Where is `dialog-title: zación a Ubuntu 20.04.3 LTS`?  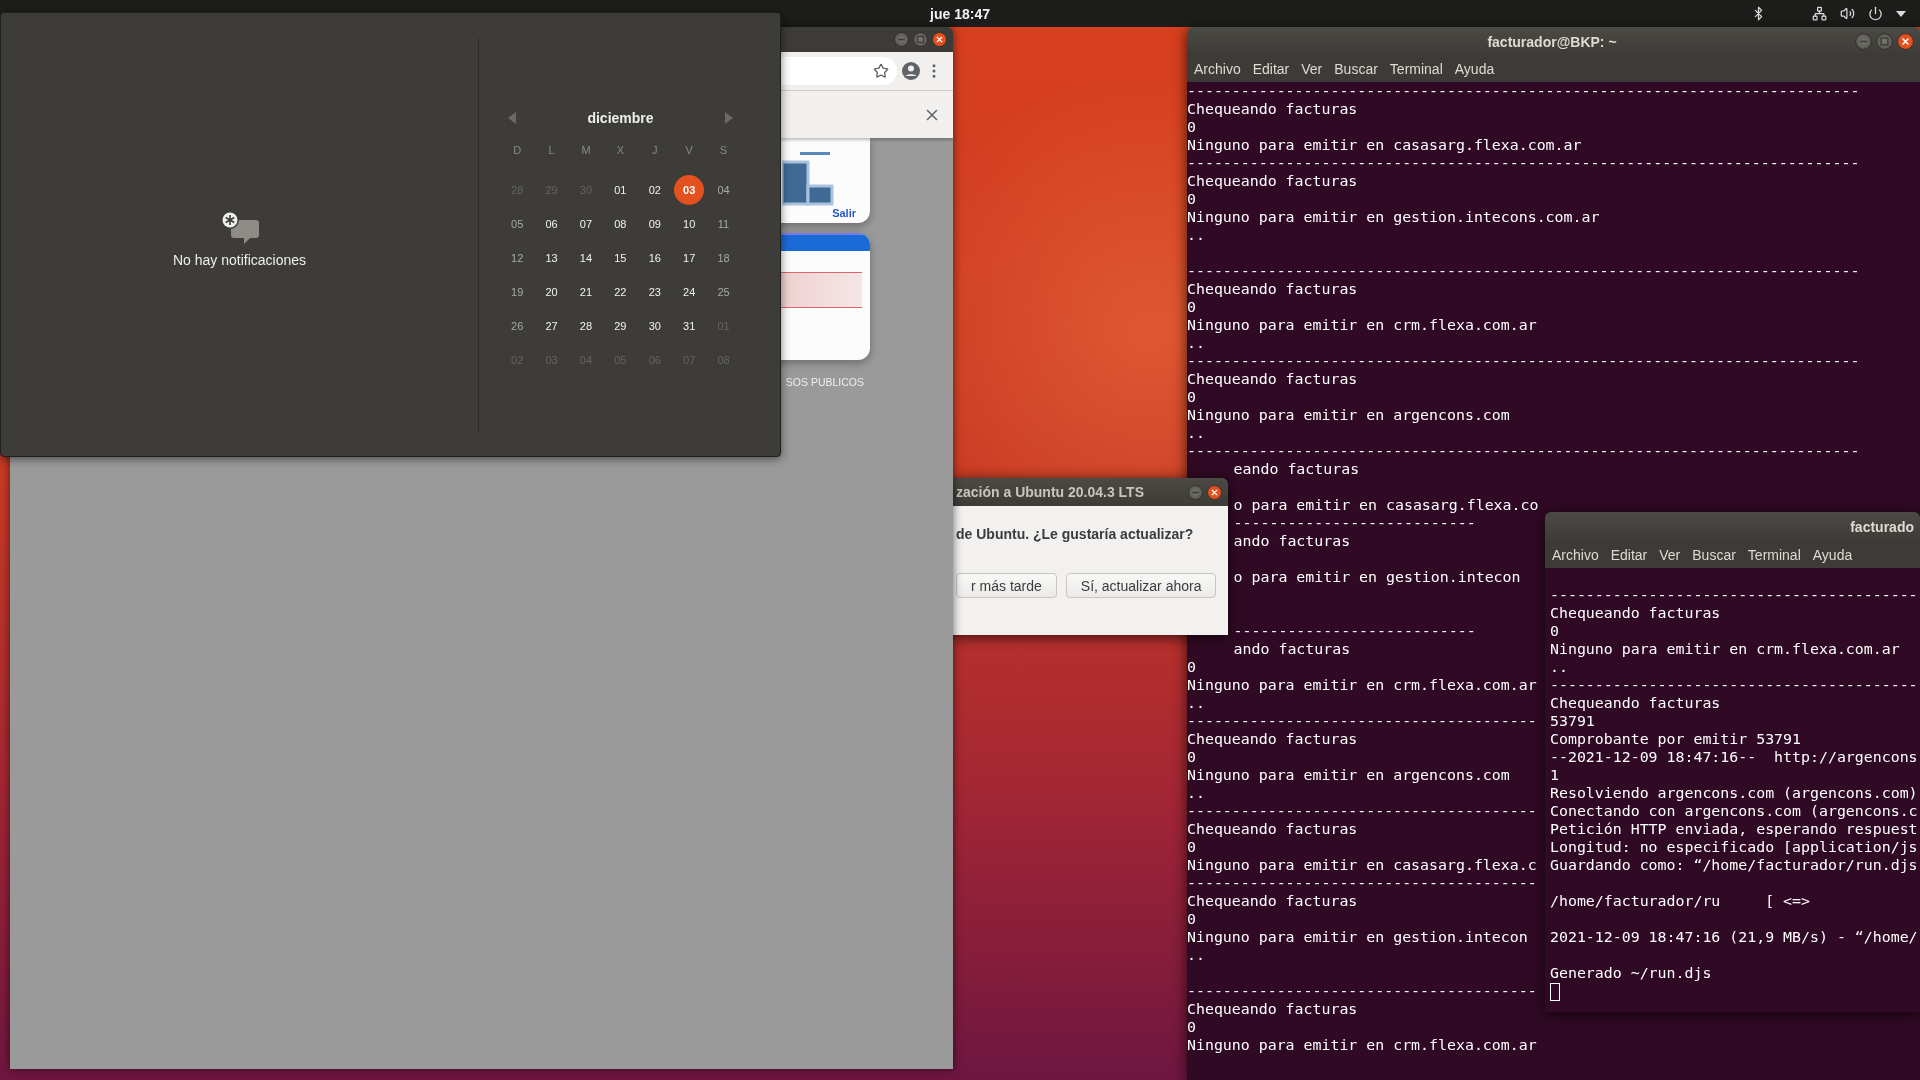
dialog-title: zación a Ubuntu 20.04.3 LTS is located at coordinates (1050, 492).